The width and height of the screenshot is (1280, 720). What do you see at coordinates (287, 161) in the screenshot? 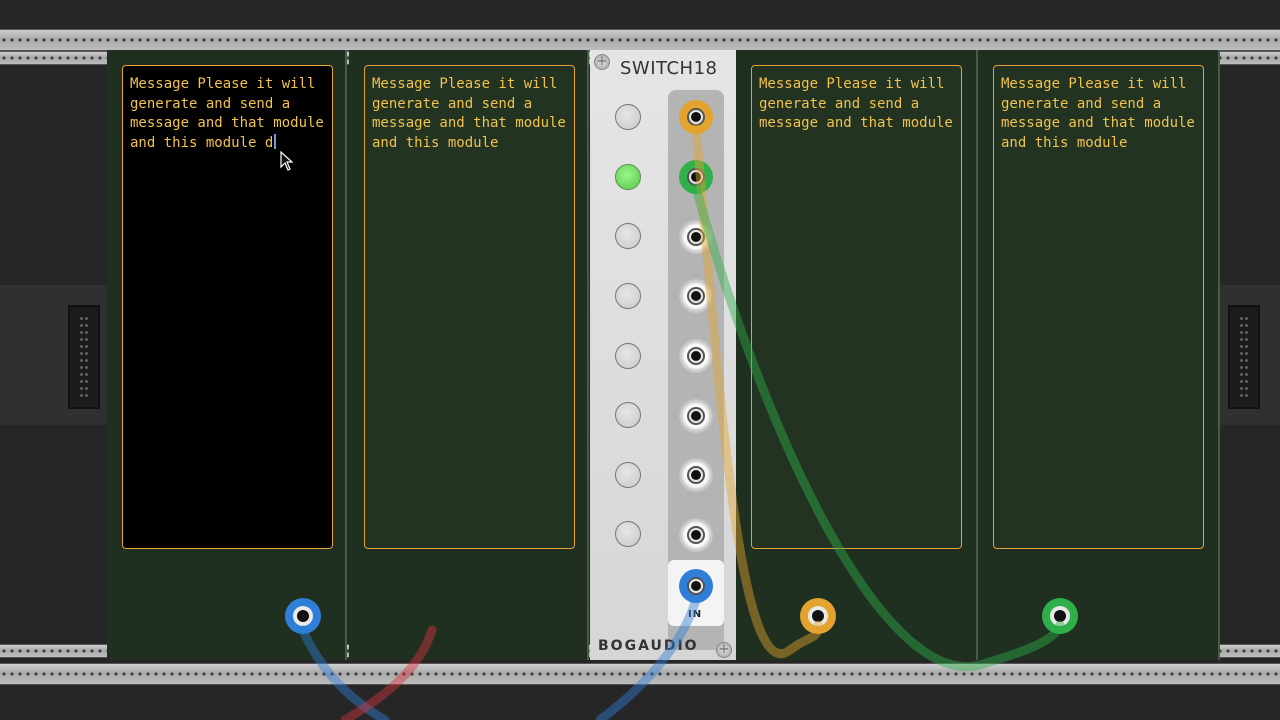
I see `mouse-pointer-icon` at bounding box center [287, 161].